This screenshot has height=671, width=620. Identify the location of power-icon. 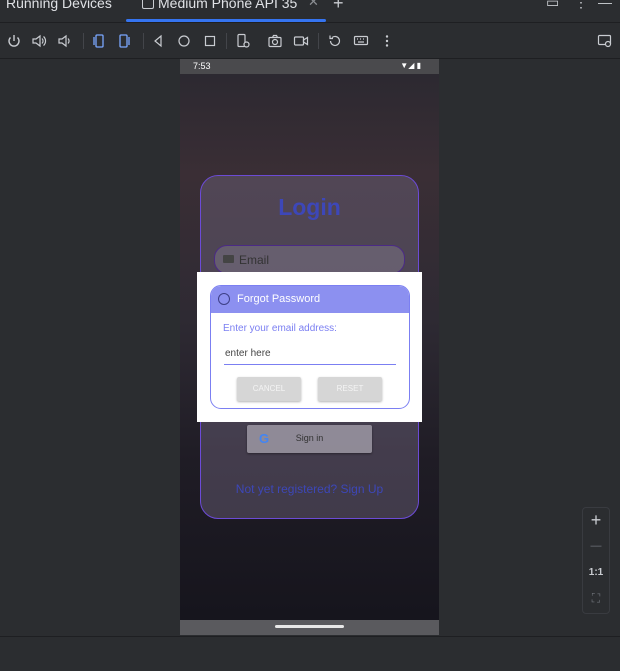
(14, 41).